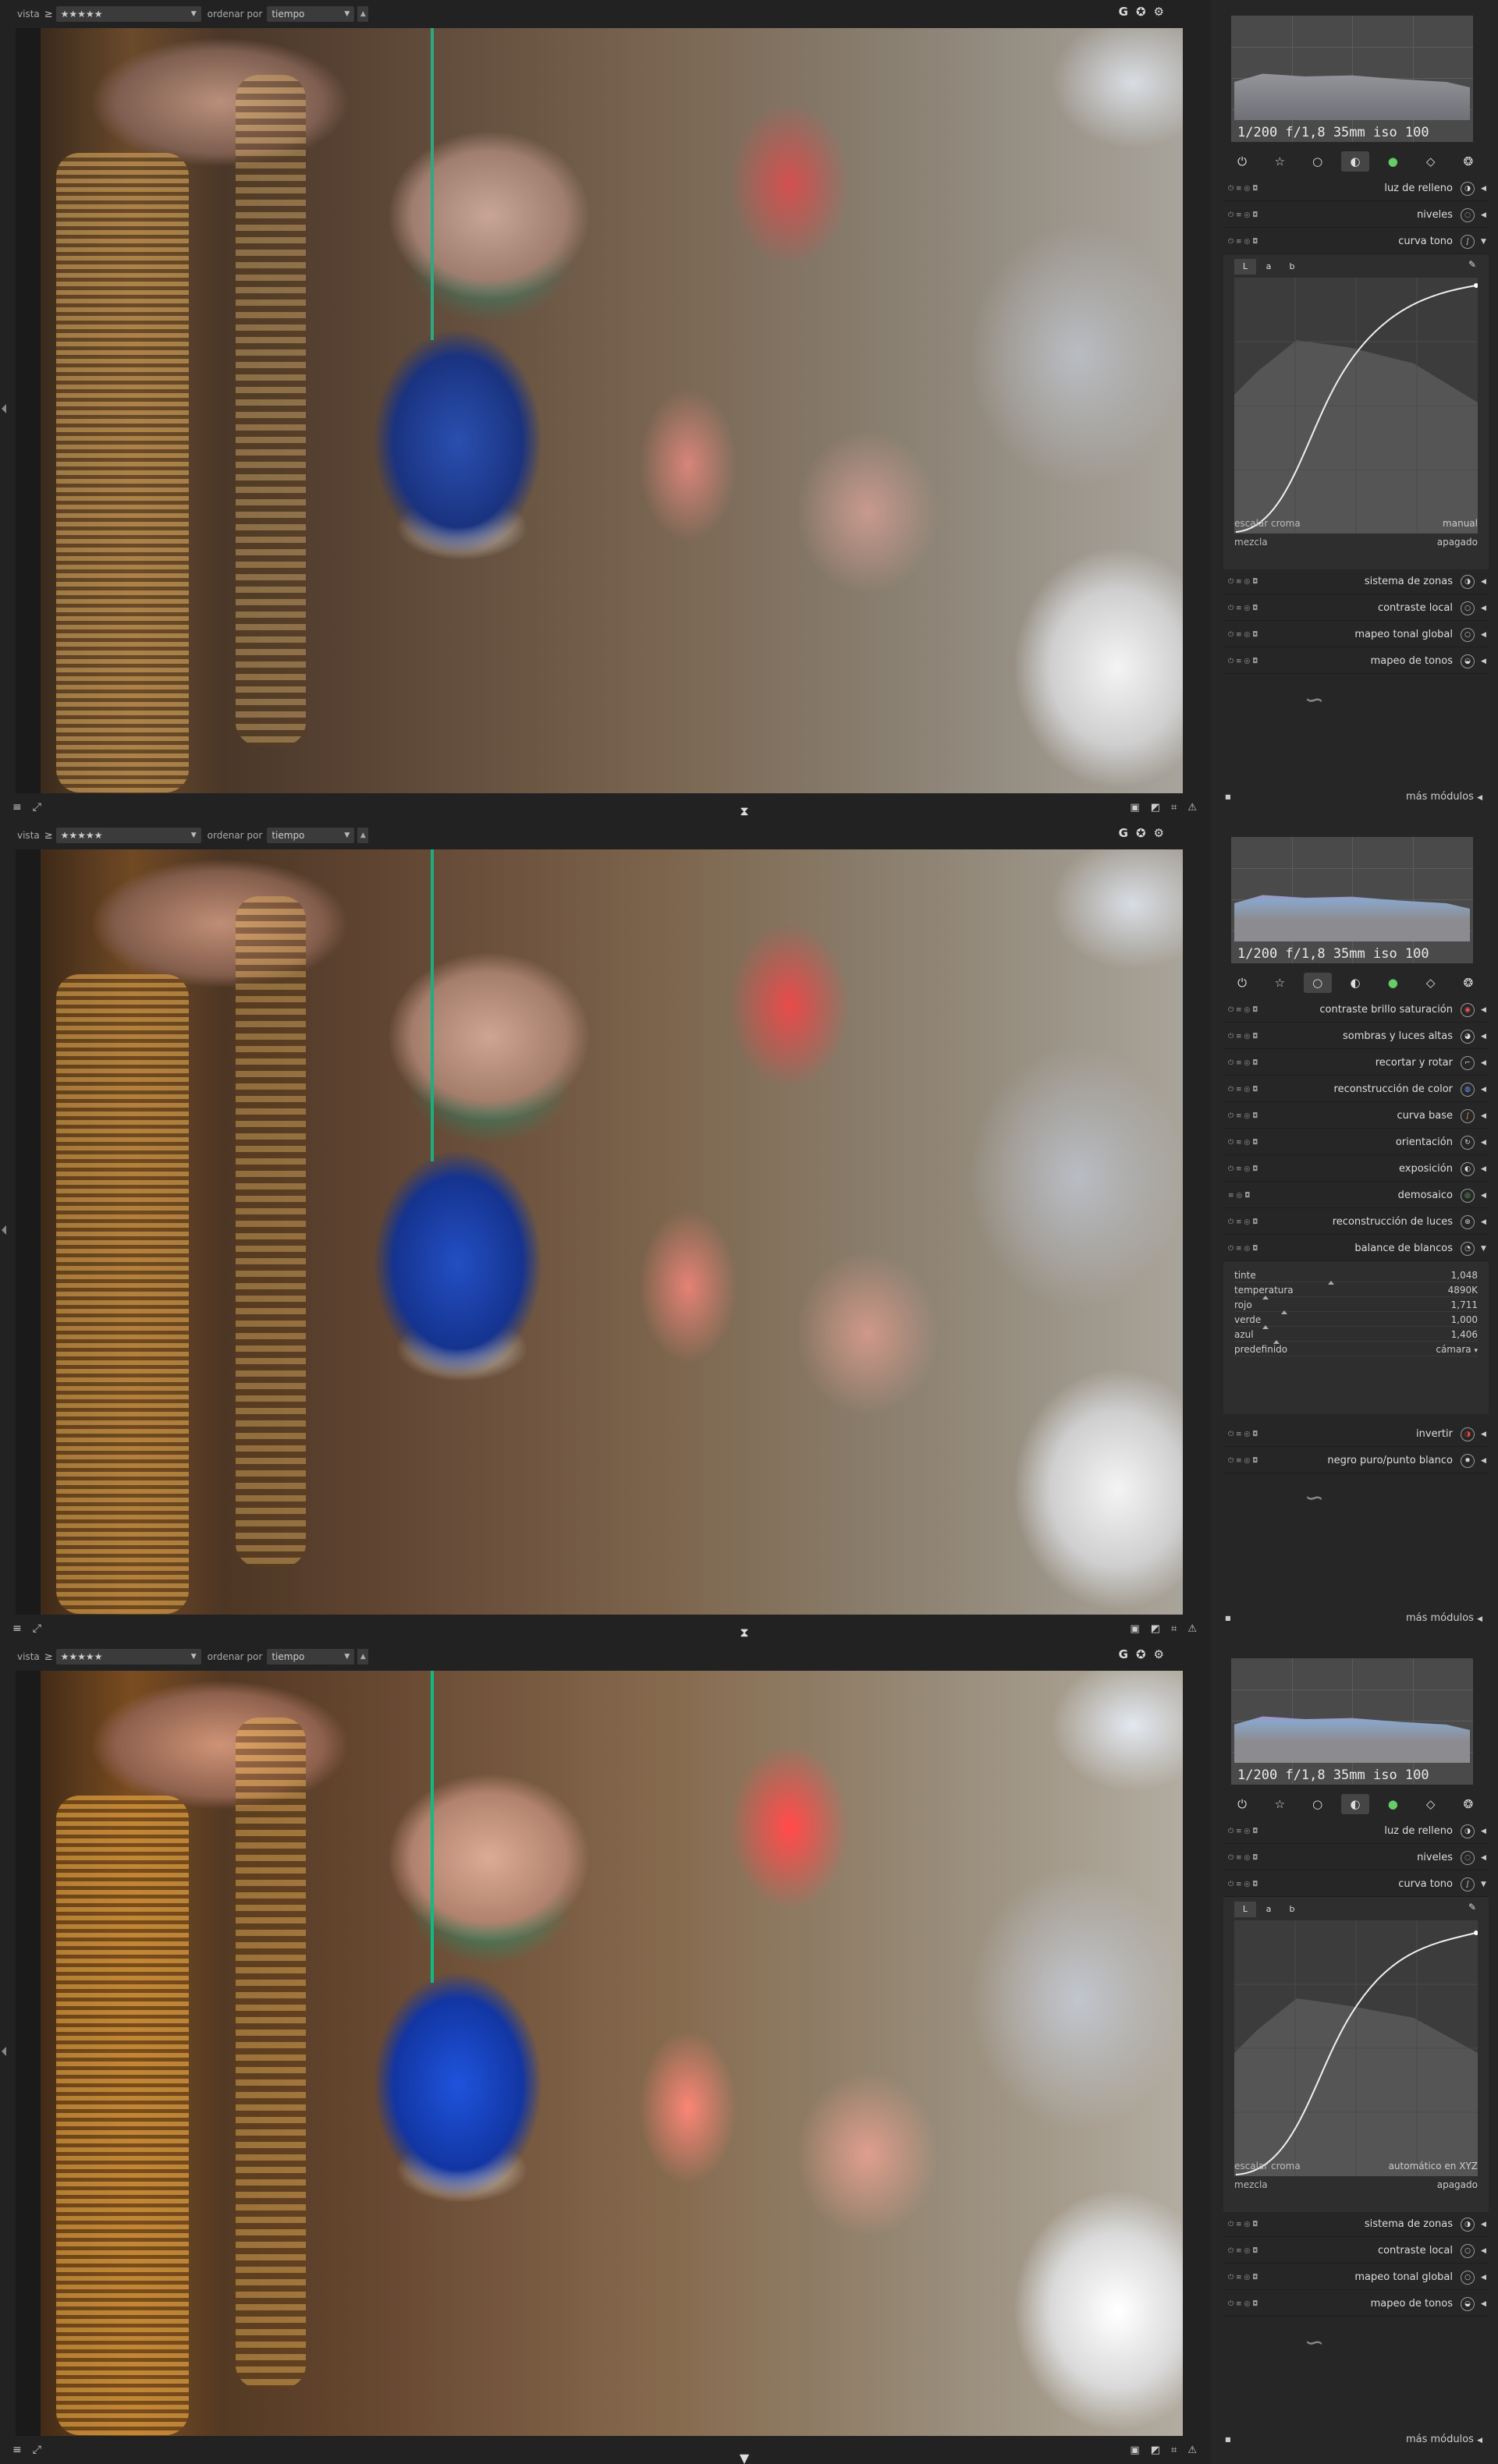 Image resolution: width=1498 pixels, height=2464 pixels. Describe the element at coordinates (744, 2457) in the screenshot. I see `collapse-bottom-icon: ▼` at that location.